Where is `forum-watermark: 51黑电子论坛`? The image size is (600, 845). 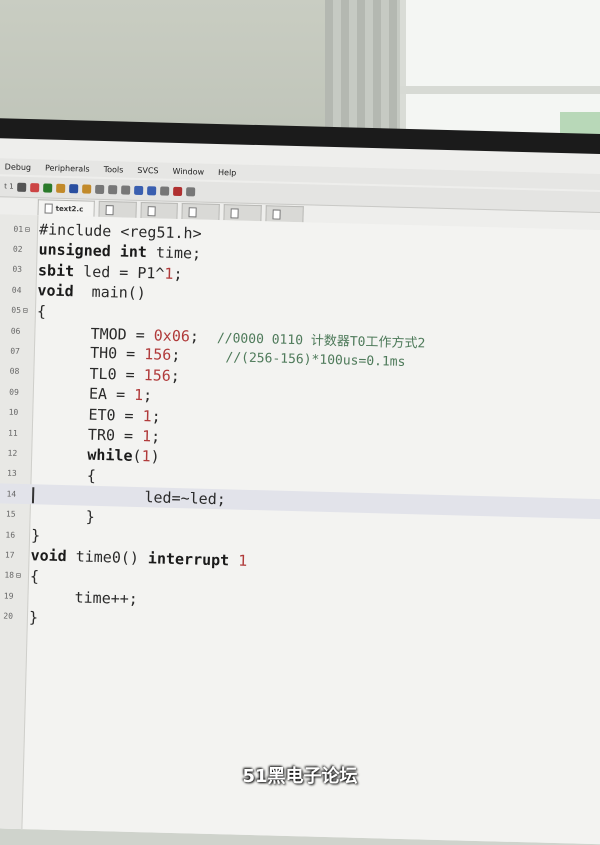
forum-watermark: 51黑电子论坛 is located at coordinates (300, 775).